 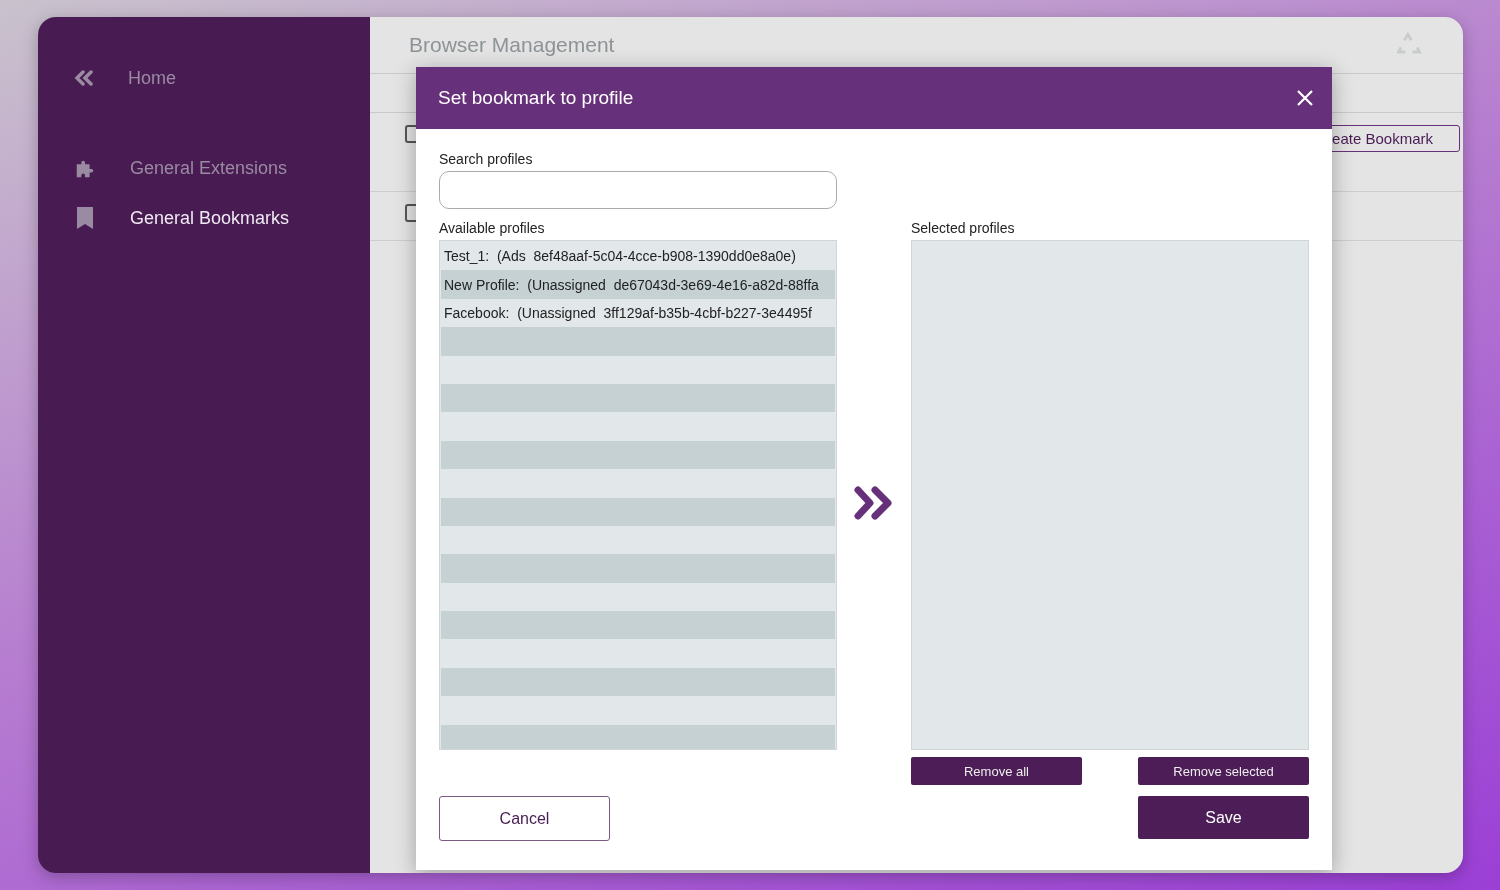 What do you see at coordinates (84, 78) in the screenshot?
I see `collapse-icon` at bounding box center [84, 78].